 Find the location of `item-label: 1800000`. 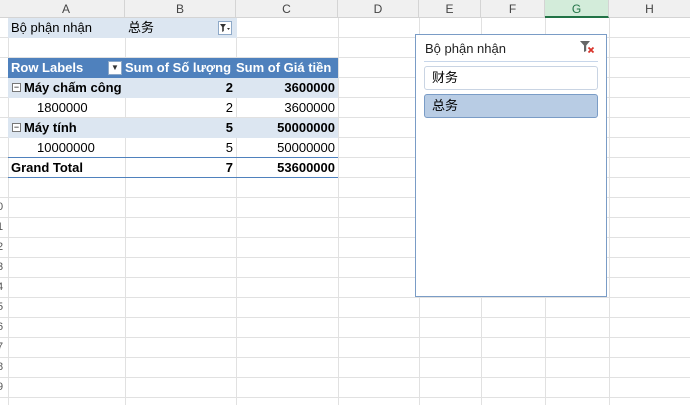

item-label: 1800000 is located at coordinates (80, 108).